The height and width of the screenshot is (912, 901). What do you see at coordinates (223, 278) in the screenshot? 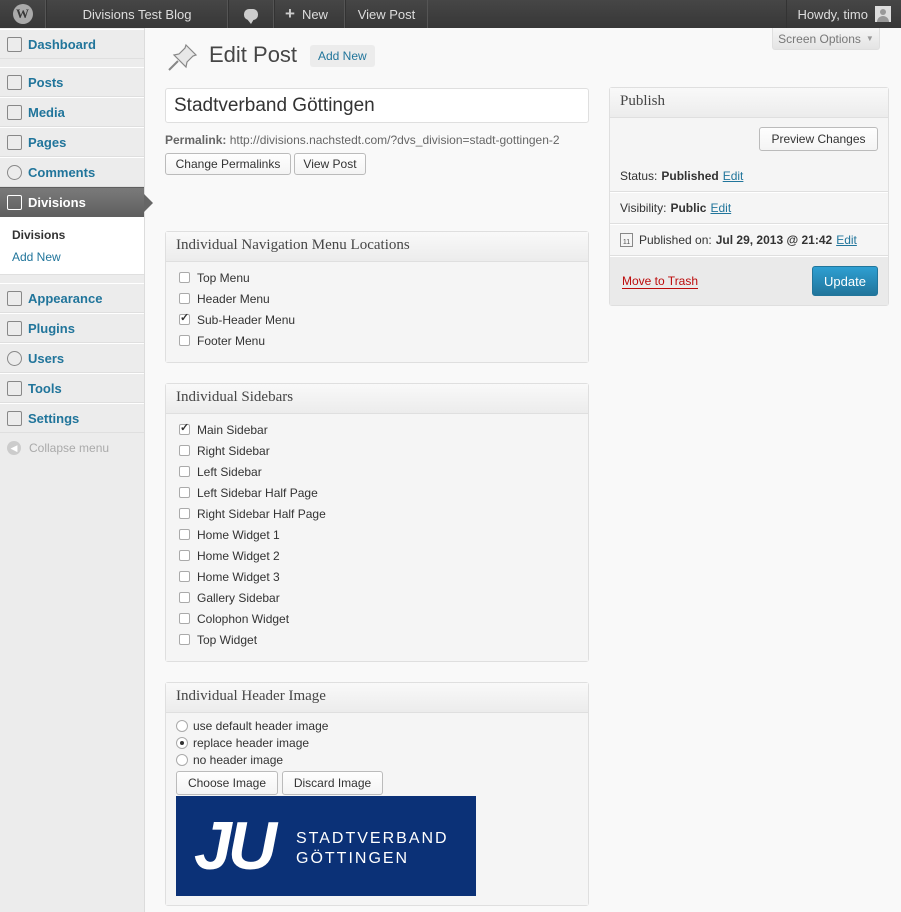
I see `checkbox-label: Top Menu` at bounding box center [223, 278].